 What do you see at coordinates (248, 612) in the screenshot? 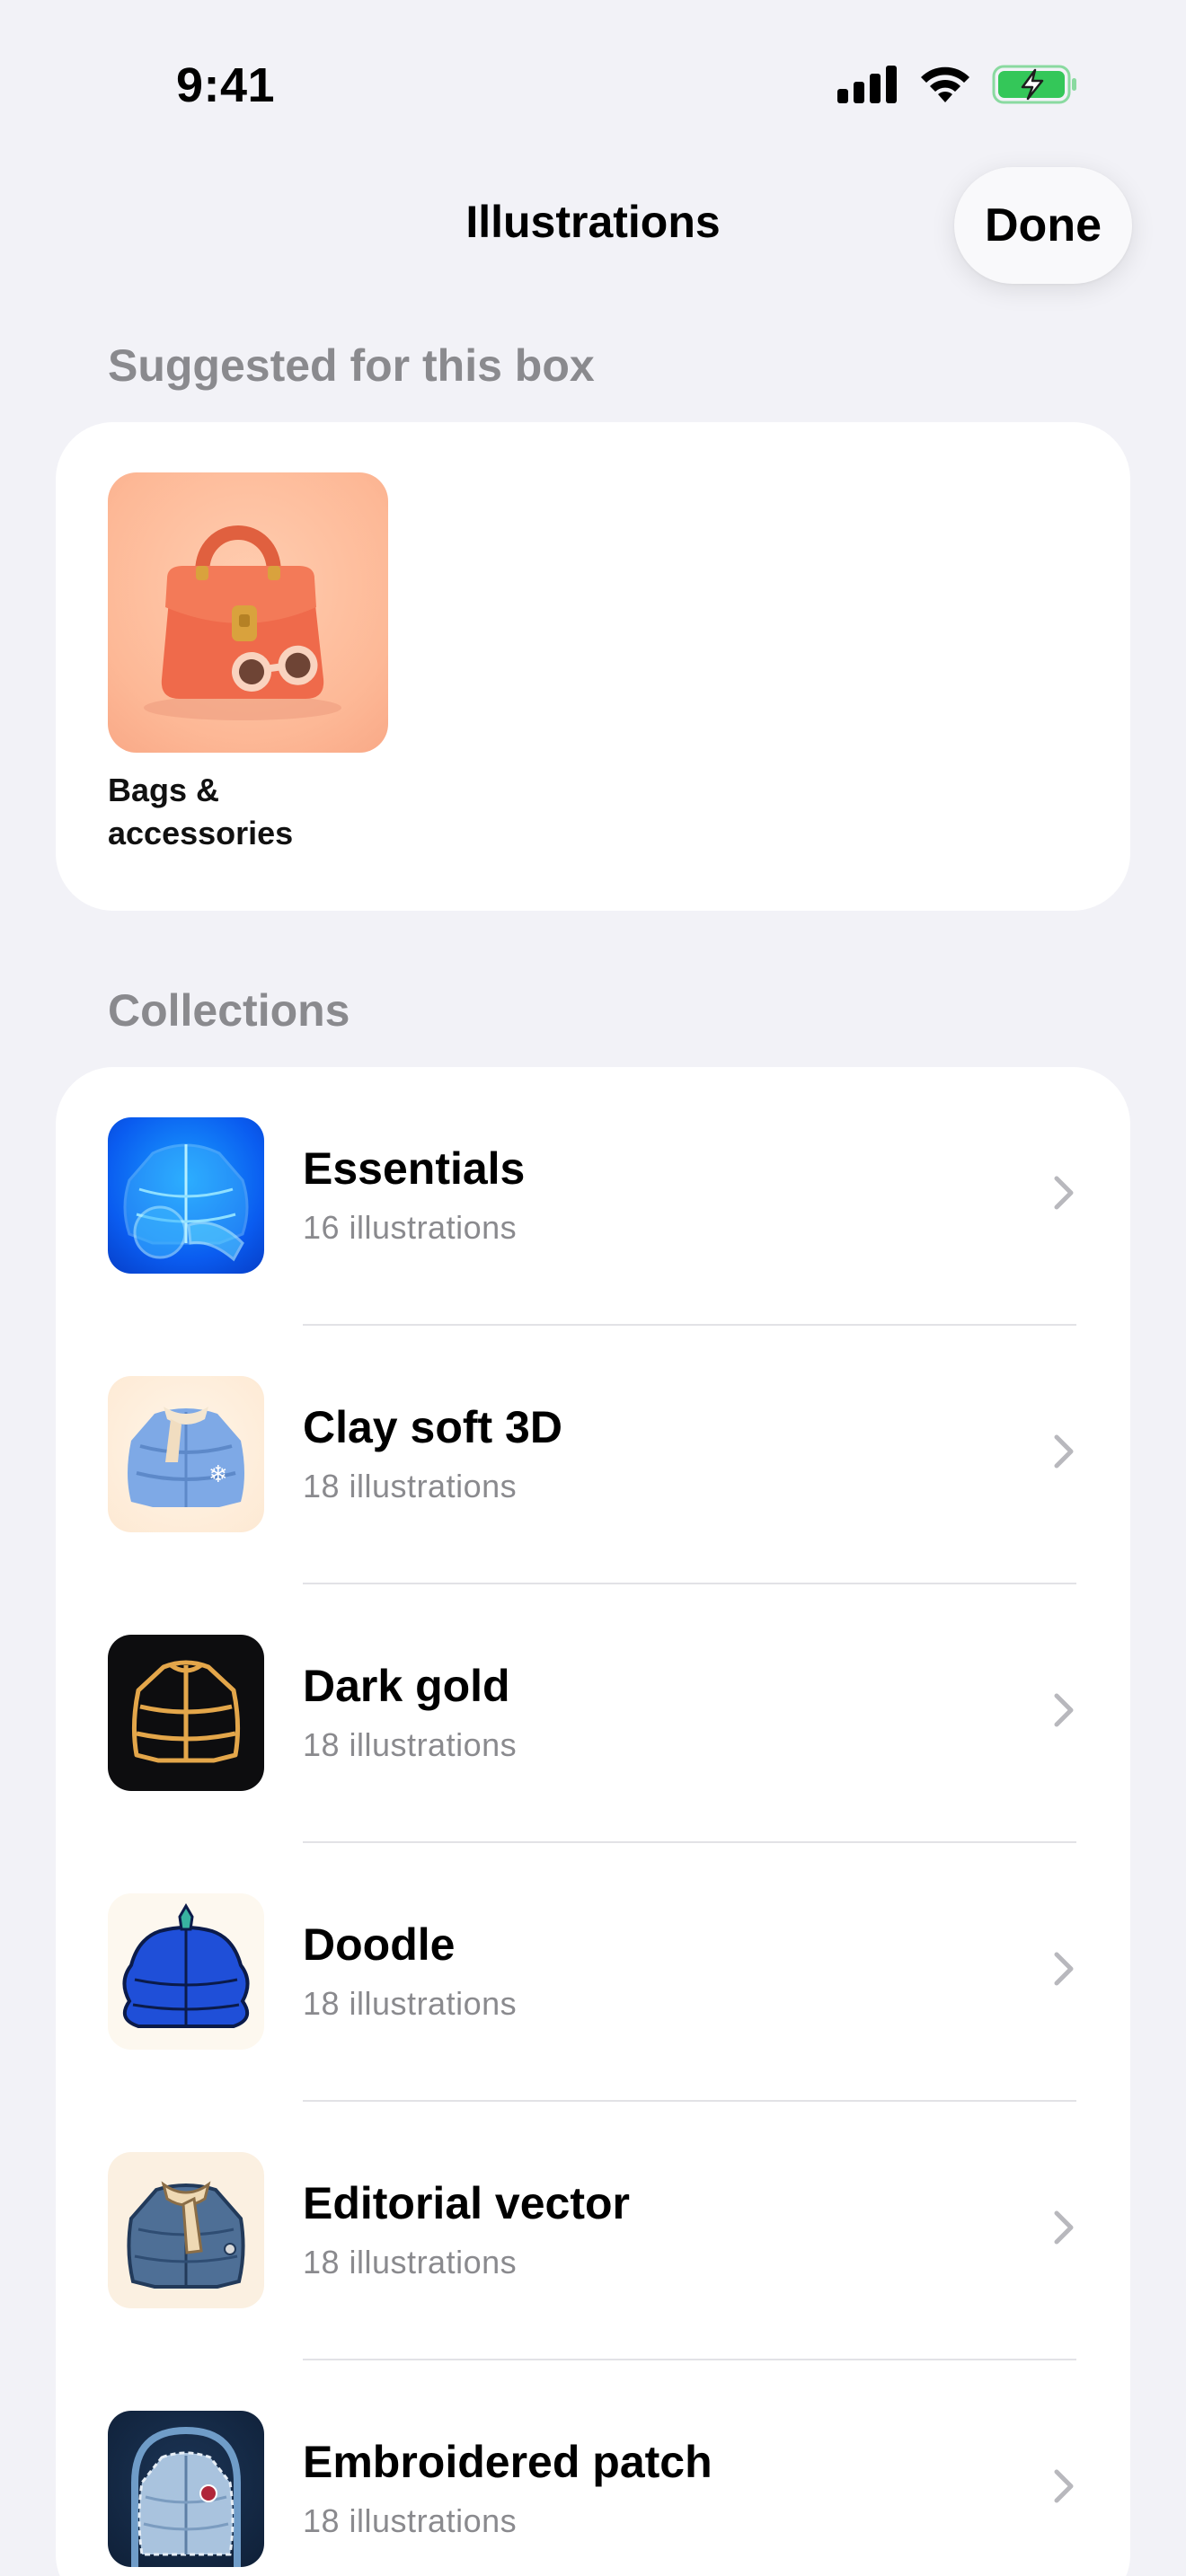
I see `handbag-illustration-icon` at bounding box center [248, 612].